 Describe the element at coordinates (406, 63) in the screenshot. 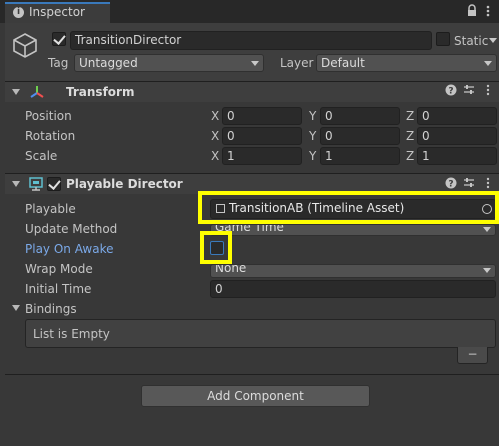

I see `layer-dropdown: Default` at that location.